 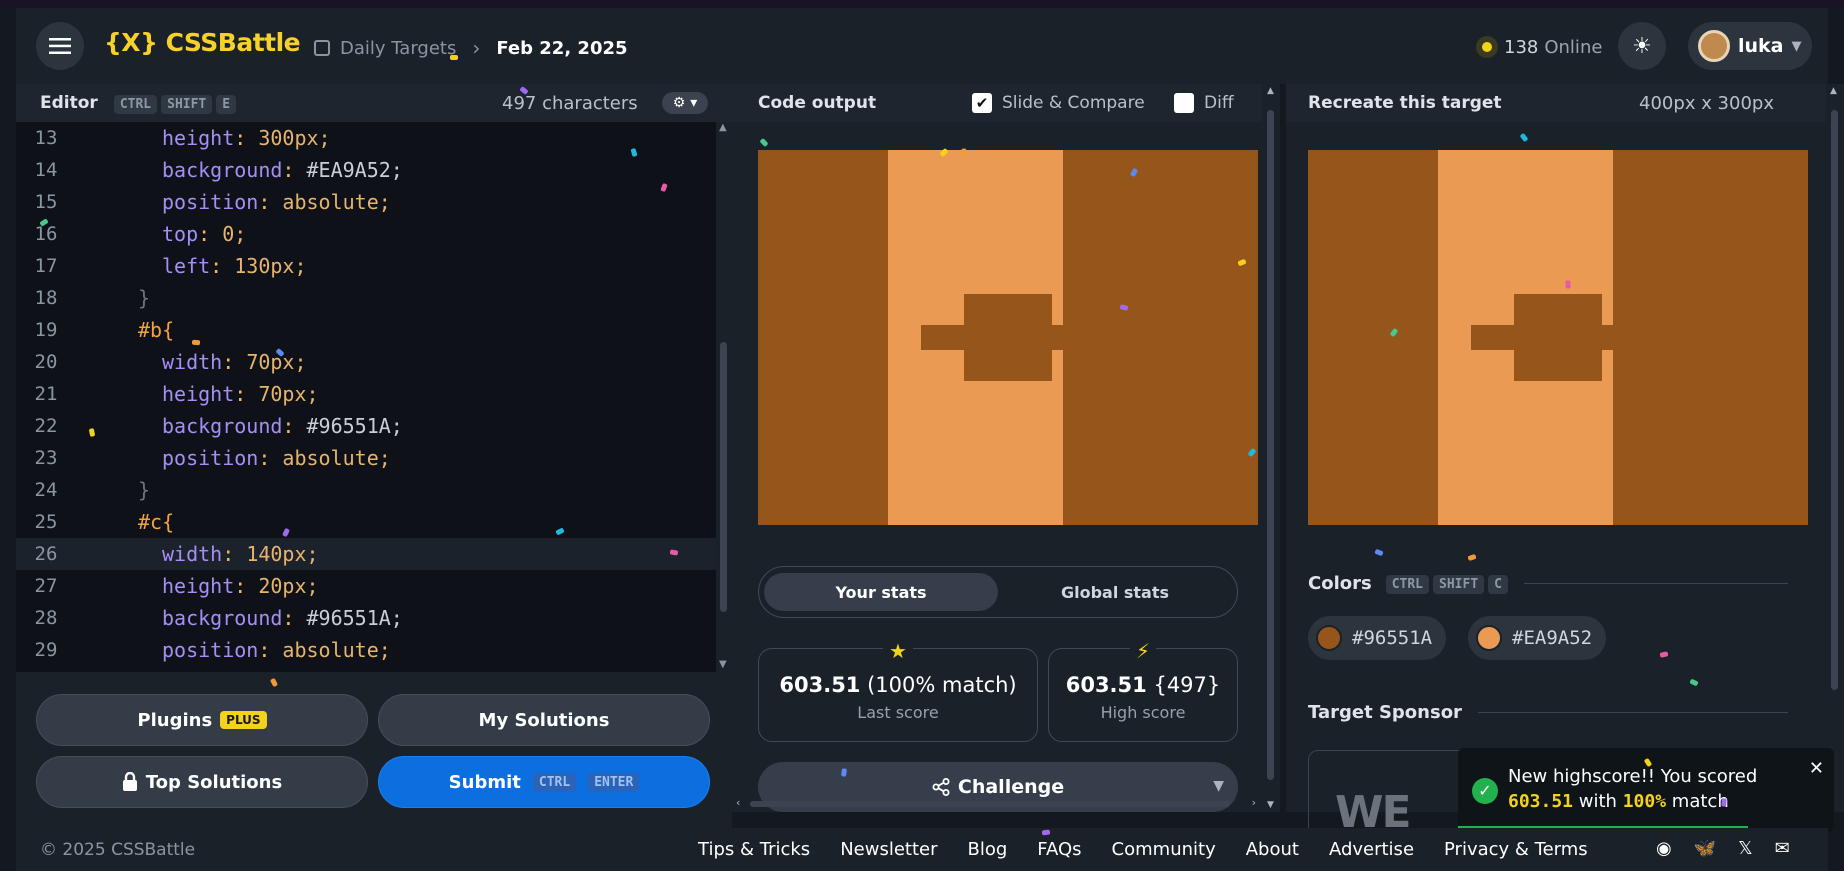 I want to click on center-square, so click(x=1558, y=337).